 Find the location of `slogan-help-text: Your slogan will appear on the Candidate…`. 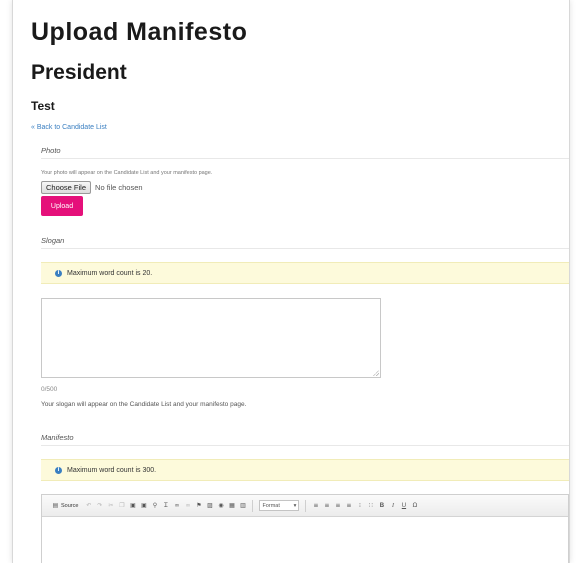

slogan-help-text: Your slogan will appear on the Candidate… is located at coordinates (144, 404).